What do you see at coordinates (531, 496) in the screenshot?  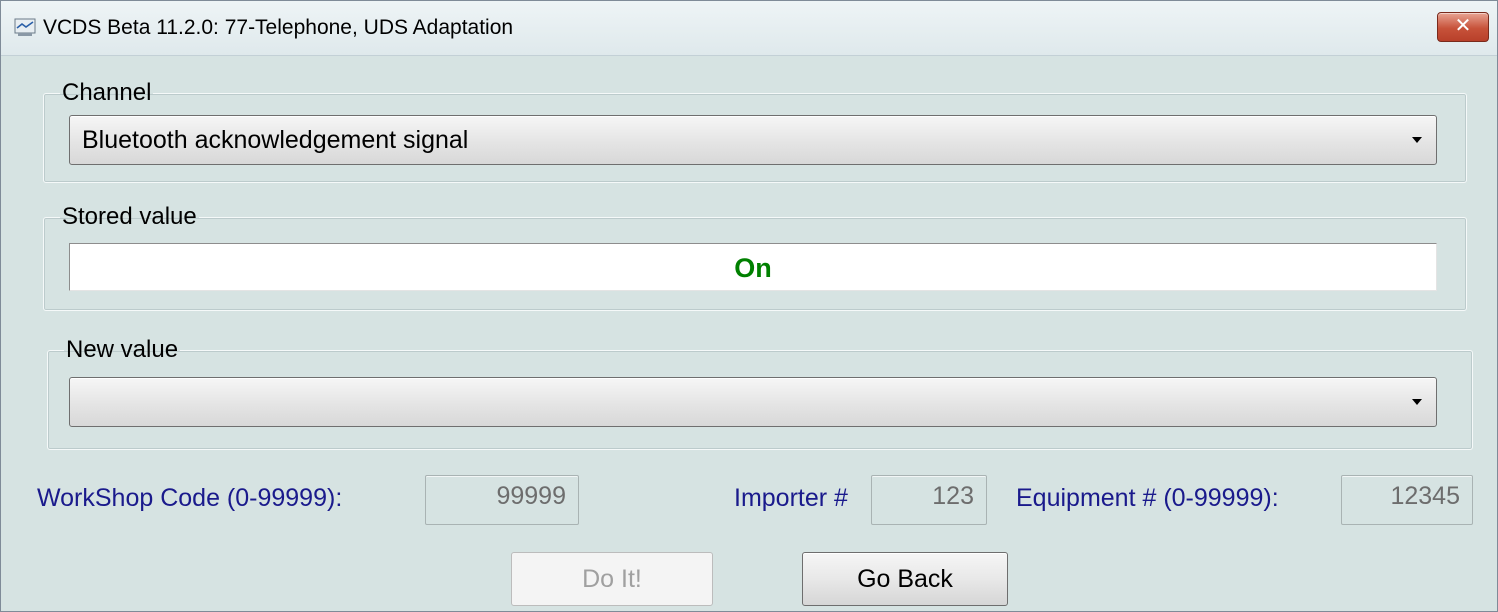 I see `workshop-code-value: 99999` at bounding box center [531, 496].